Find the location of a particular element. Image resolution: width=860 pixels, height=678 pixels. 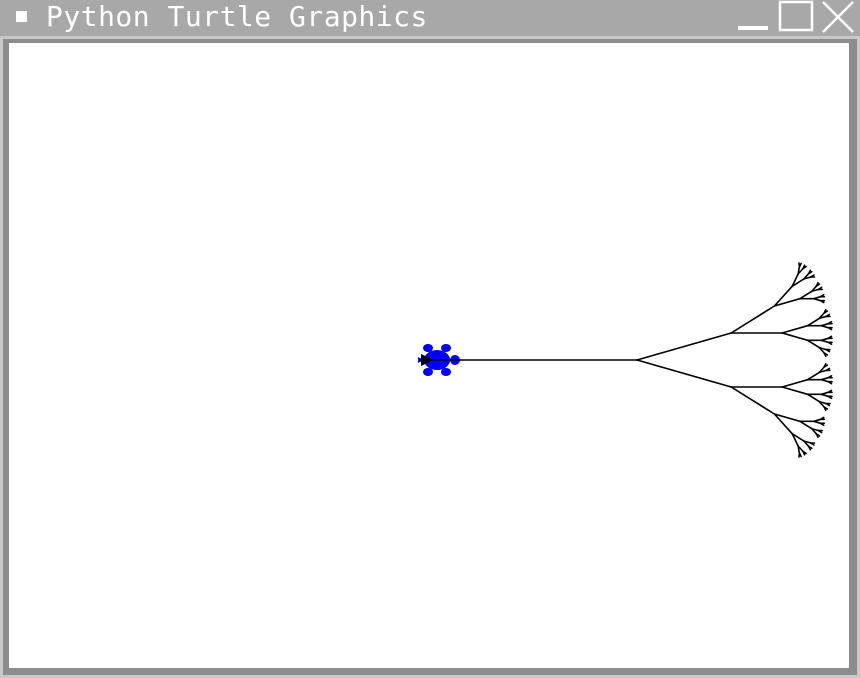

close-icon is located at coordinates (838, 17).